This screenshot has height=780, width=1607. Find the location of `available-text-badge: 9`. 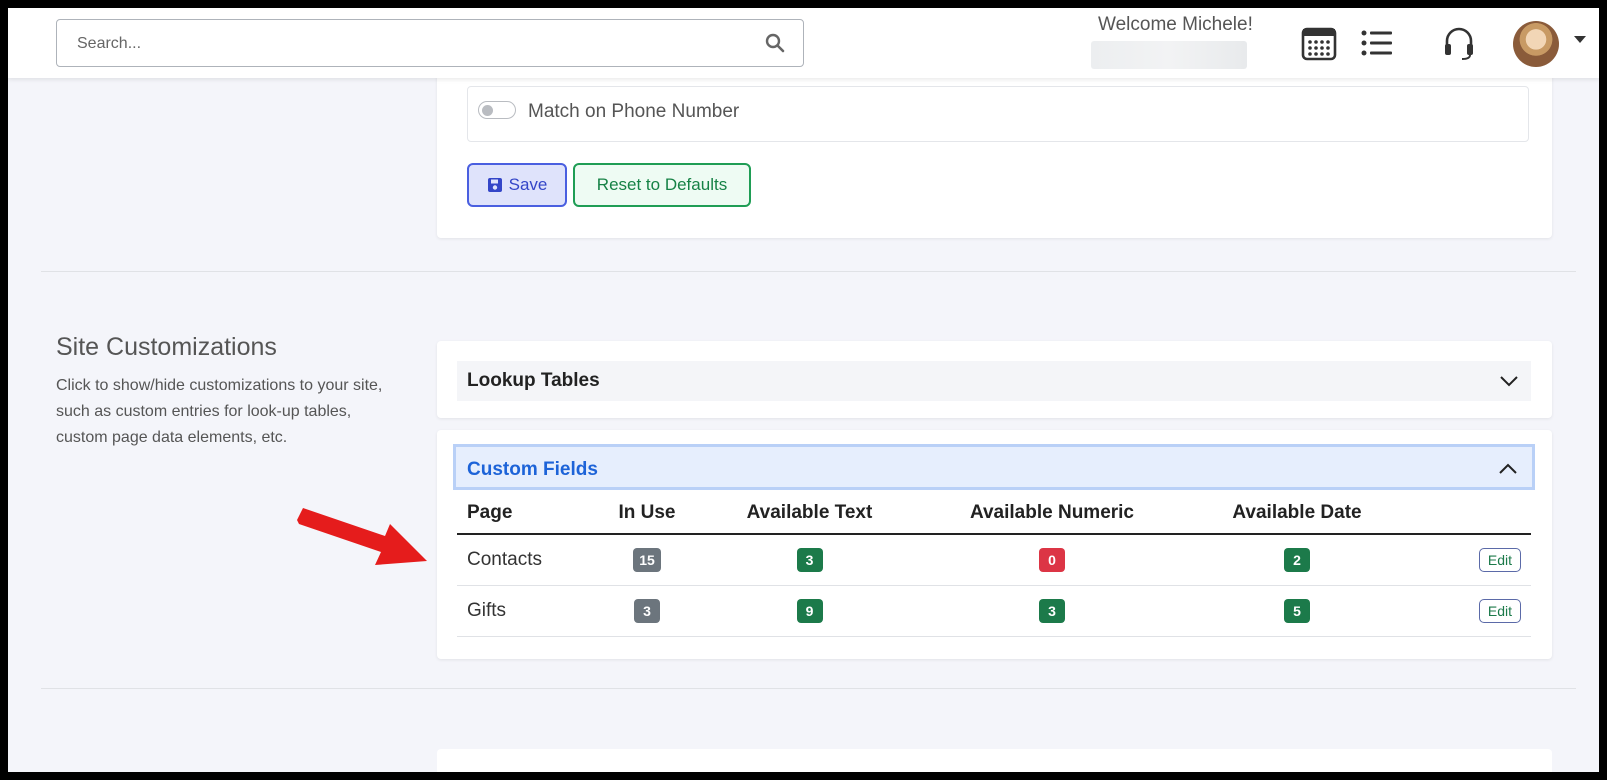

available-text-badge: 9 is located at coordinates (809, 611).